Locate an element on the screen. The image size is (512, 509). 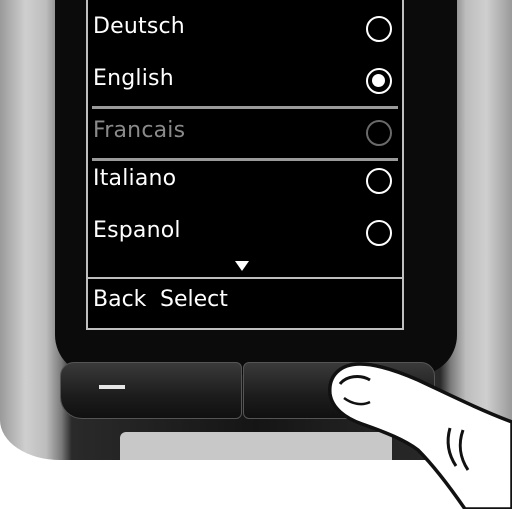
menu-item-italiano: Italiano is located at coordinates (245, 184).